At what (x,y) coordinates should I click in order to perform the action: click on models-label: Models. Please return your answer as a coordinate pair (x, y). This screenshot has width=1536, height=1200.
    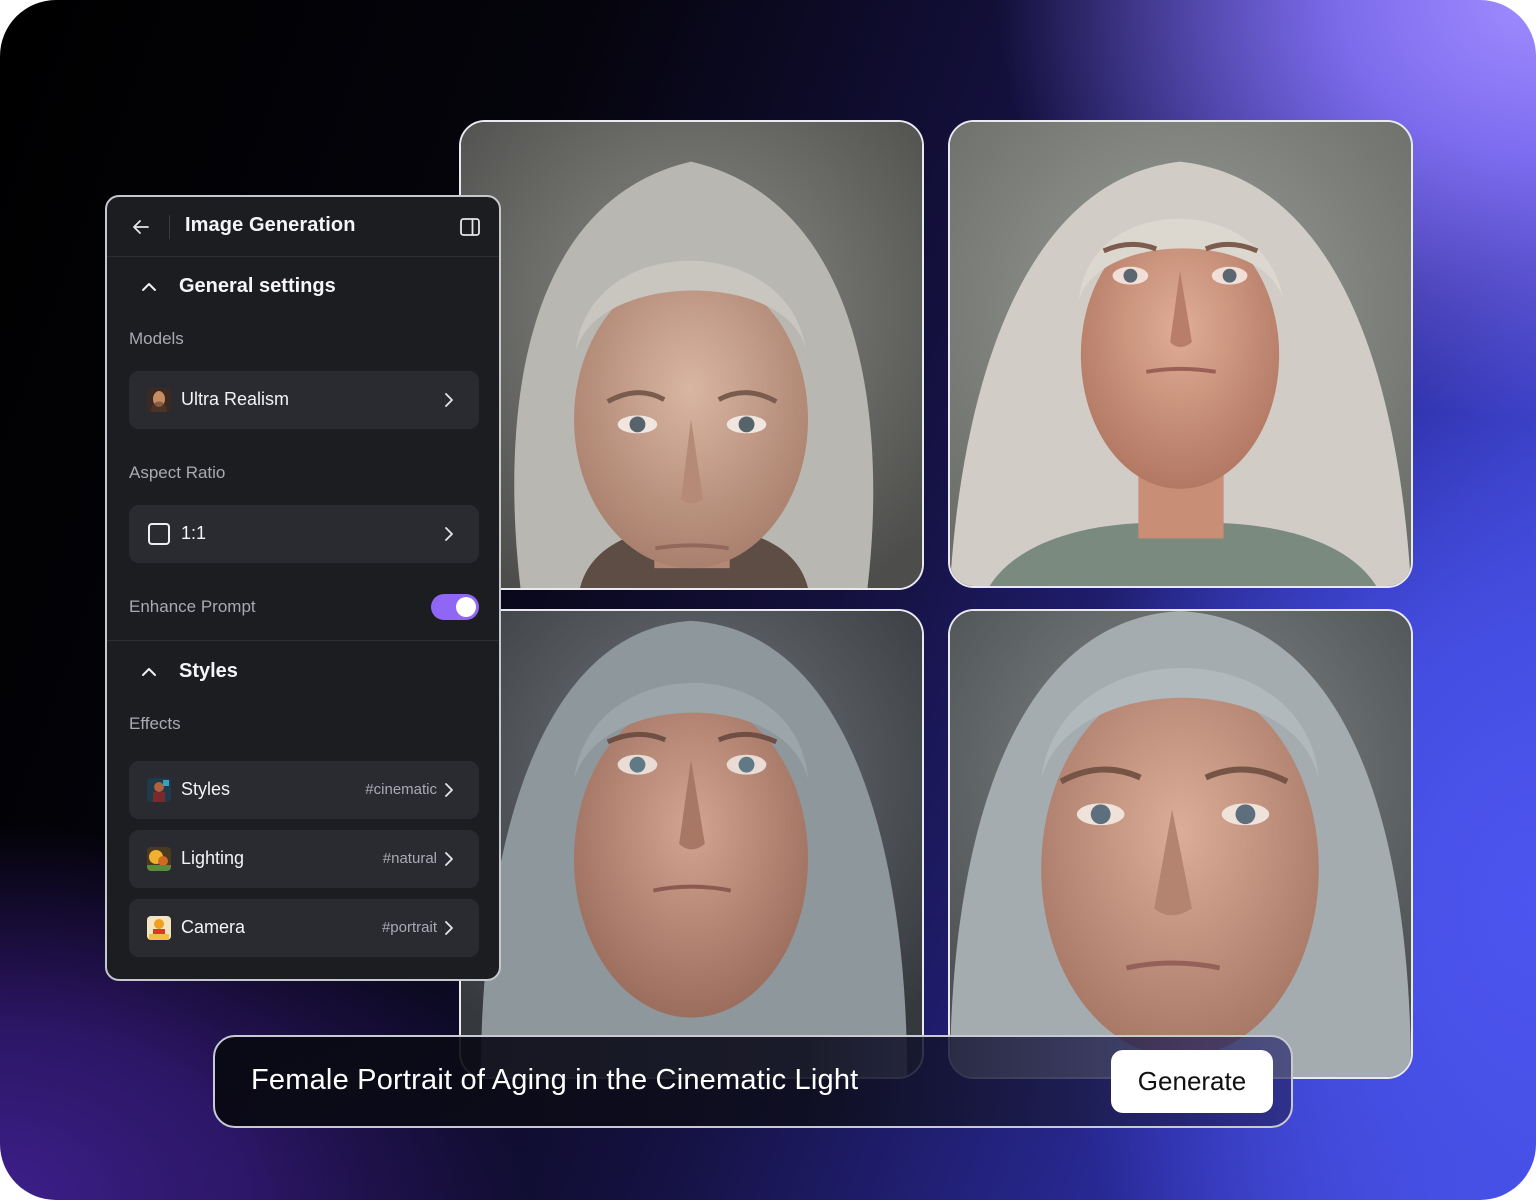
    Looking at the image, I should click on (156, 338).